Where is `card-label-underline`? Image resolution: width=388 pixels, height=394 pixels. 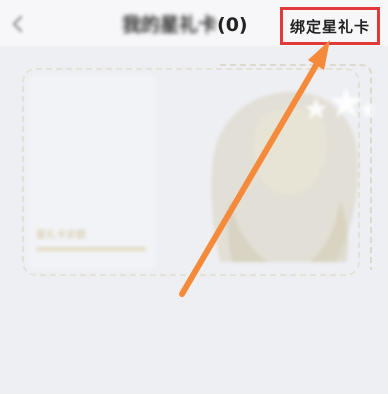
card-label-underline is located at coordinates (91, 249).